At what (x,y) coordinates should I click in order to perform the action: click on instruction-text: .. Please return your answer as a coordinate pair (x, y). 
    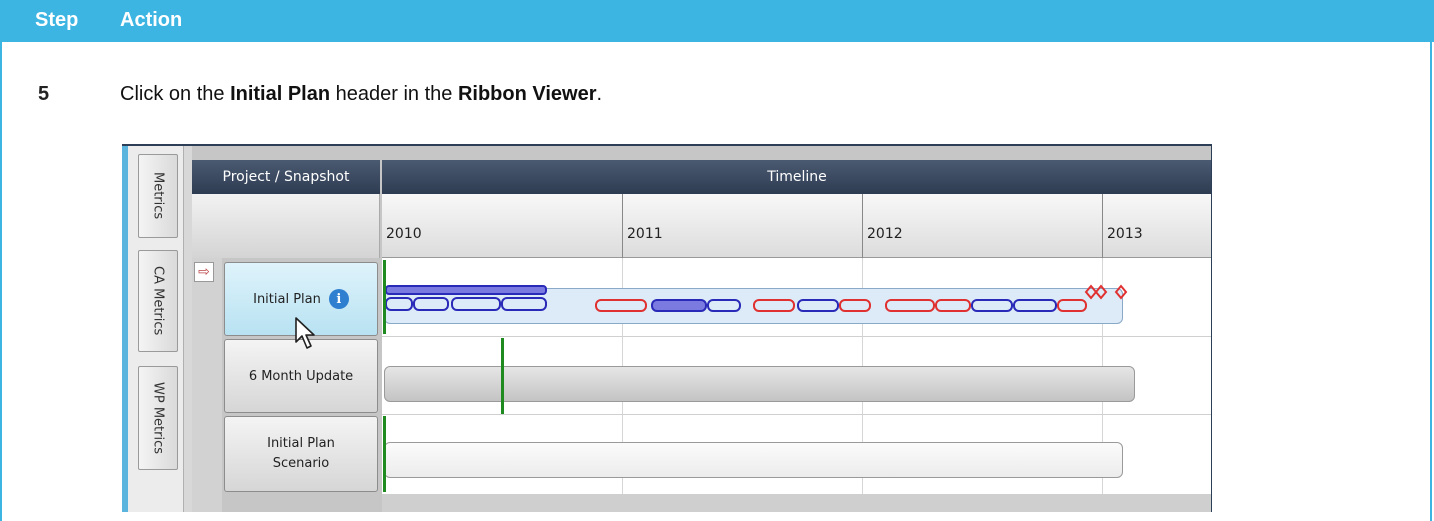
    Looking at the image, I should click on (599, 94).